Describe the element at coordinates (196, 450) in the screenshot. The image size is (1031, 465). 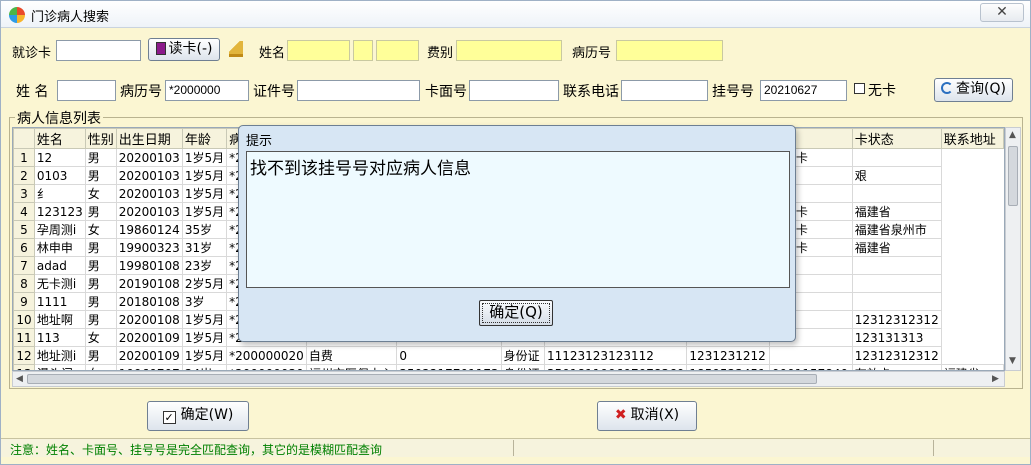
I see `status-note: 注意：姓名、卡面号、挂号号是完全匹配查询，其它的是模糊匹配查询` at that location.